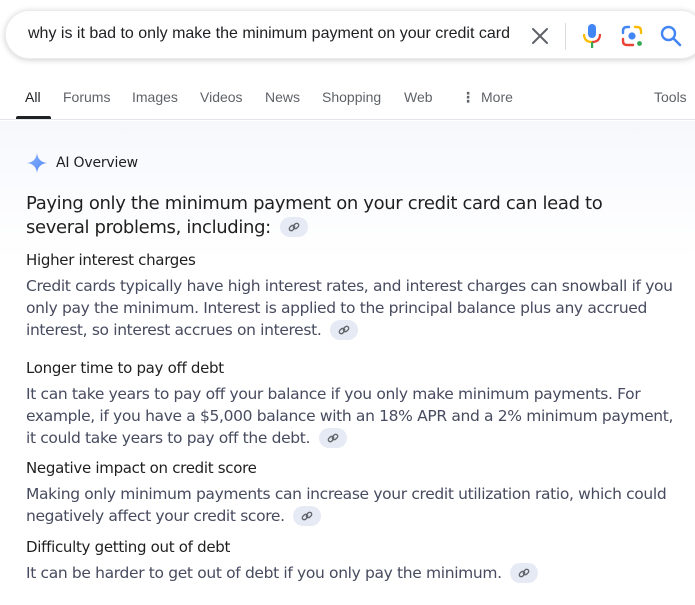  Describe the element at coordinates (351, 97) in the screenshot. I see `tab-shopping: Shopping` at that location.